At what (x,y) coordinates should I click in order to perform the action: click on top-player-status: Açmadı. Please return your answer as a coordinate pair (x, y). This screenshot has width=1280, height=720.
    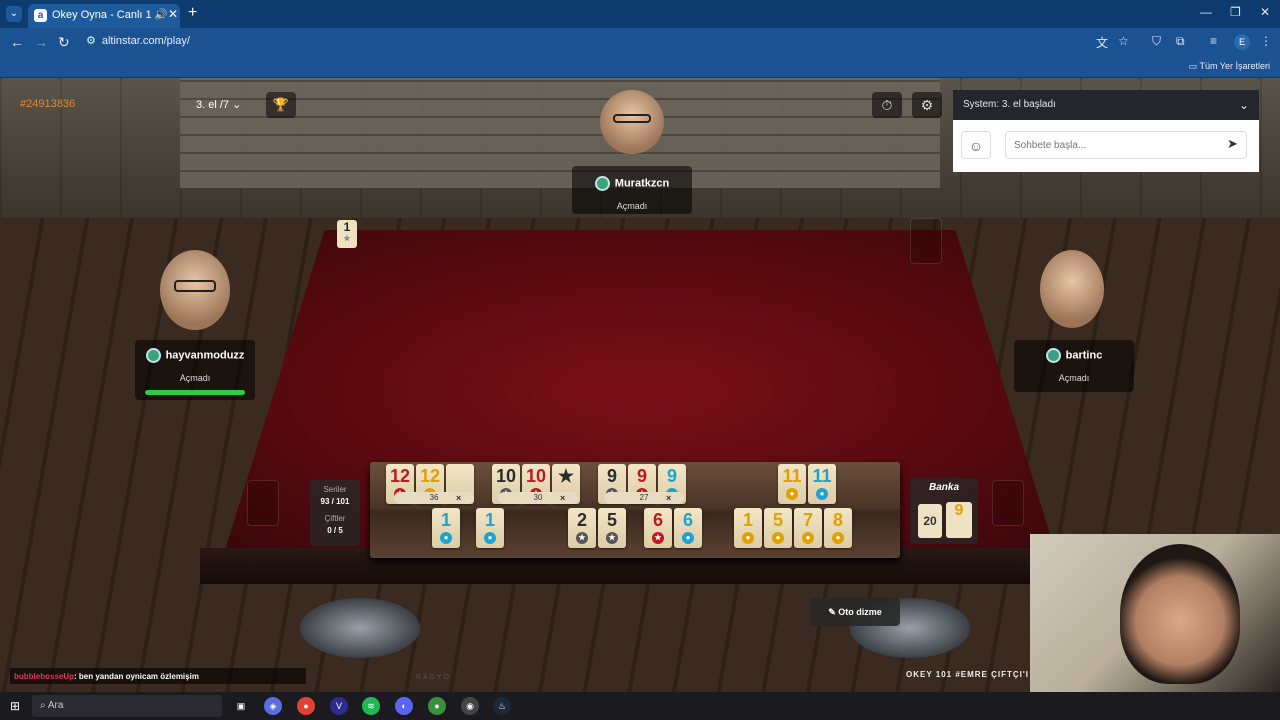
    Looking at the image, I should click on (632, 206).